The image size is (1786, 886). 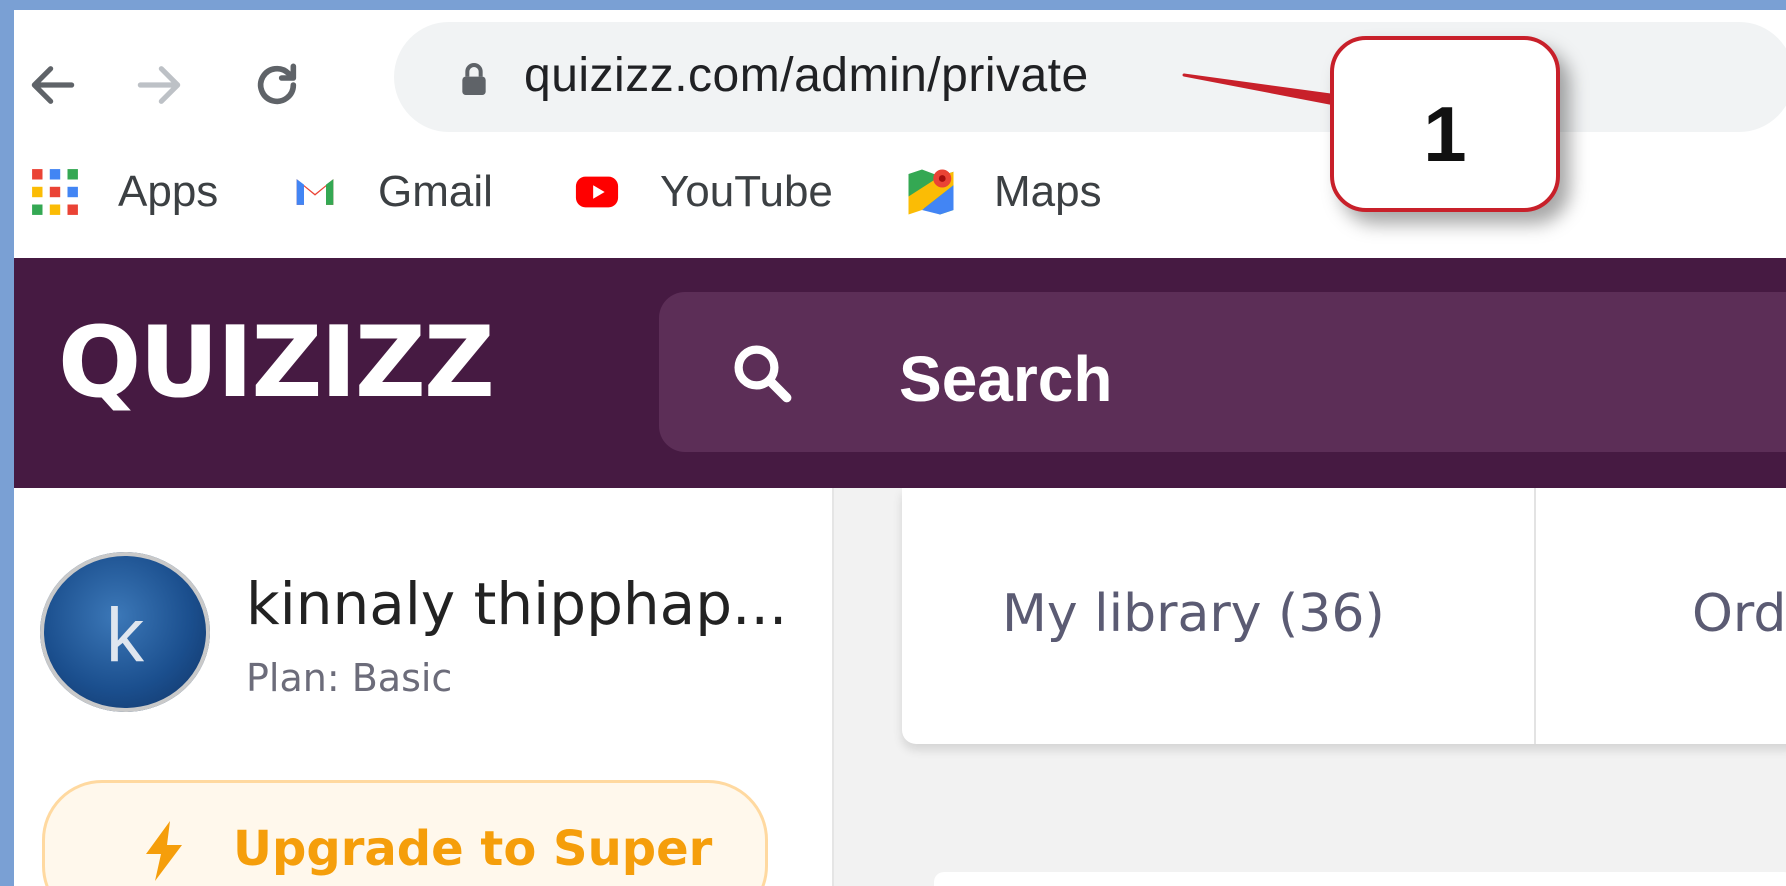 I want to click on lock-icon, so click(x=474, y=79).